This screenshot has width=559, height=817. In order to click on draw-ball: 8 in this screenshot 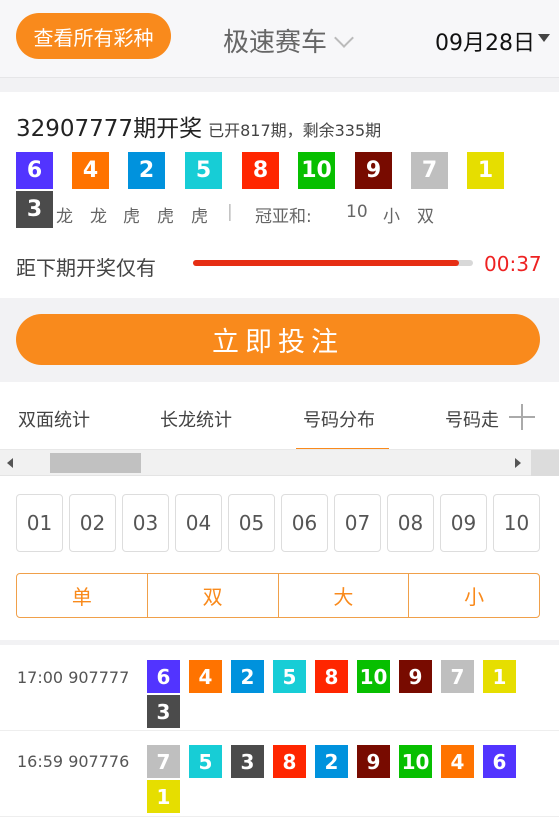, I will do `click(260, 170)`.